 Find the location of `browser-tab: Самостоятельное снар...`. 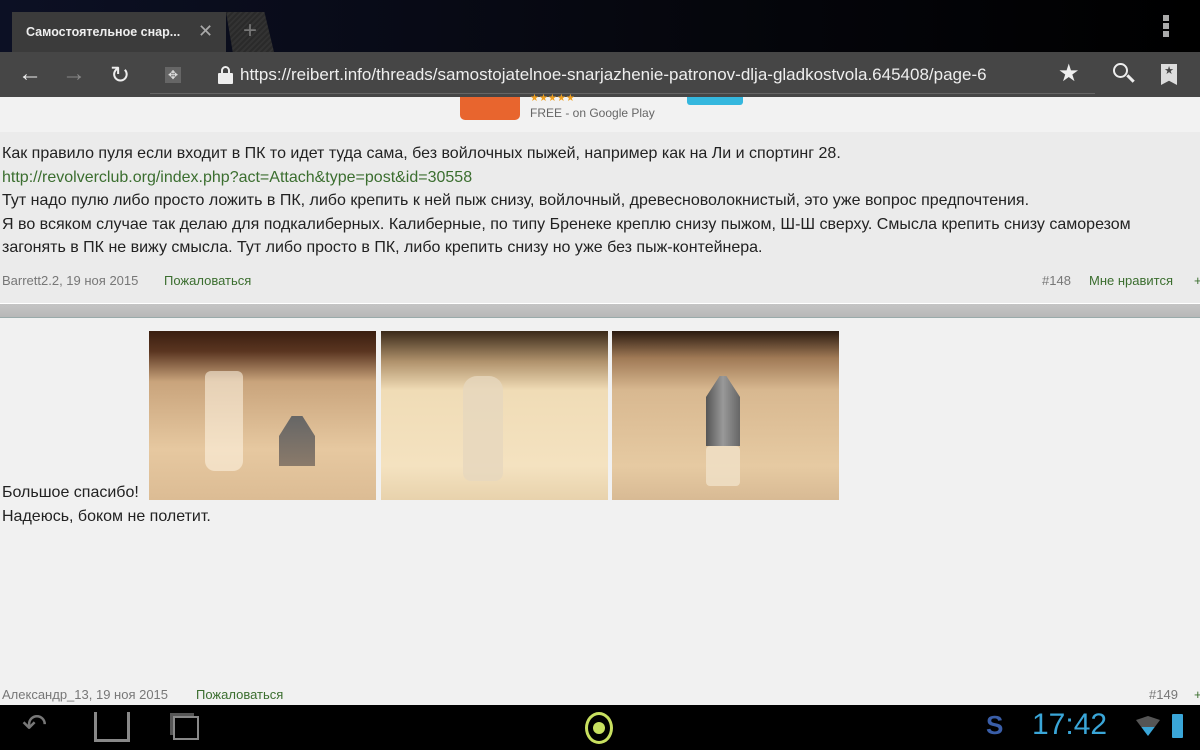

browser-tab: Самостоятельное снар... is located at coordinates (119, 32).